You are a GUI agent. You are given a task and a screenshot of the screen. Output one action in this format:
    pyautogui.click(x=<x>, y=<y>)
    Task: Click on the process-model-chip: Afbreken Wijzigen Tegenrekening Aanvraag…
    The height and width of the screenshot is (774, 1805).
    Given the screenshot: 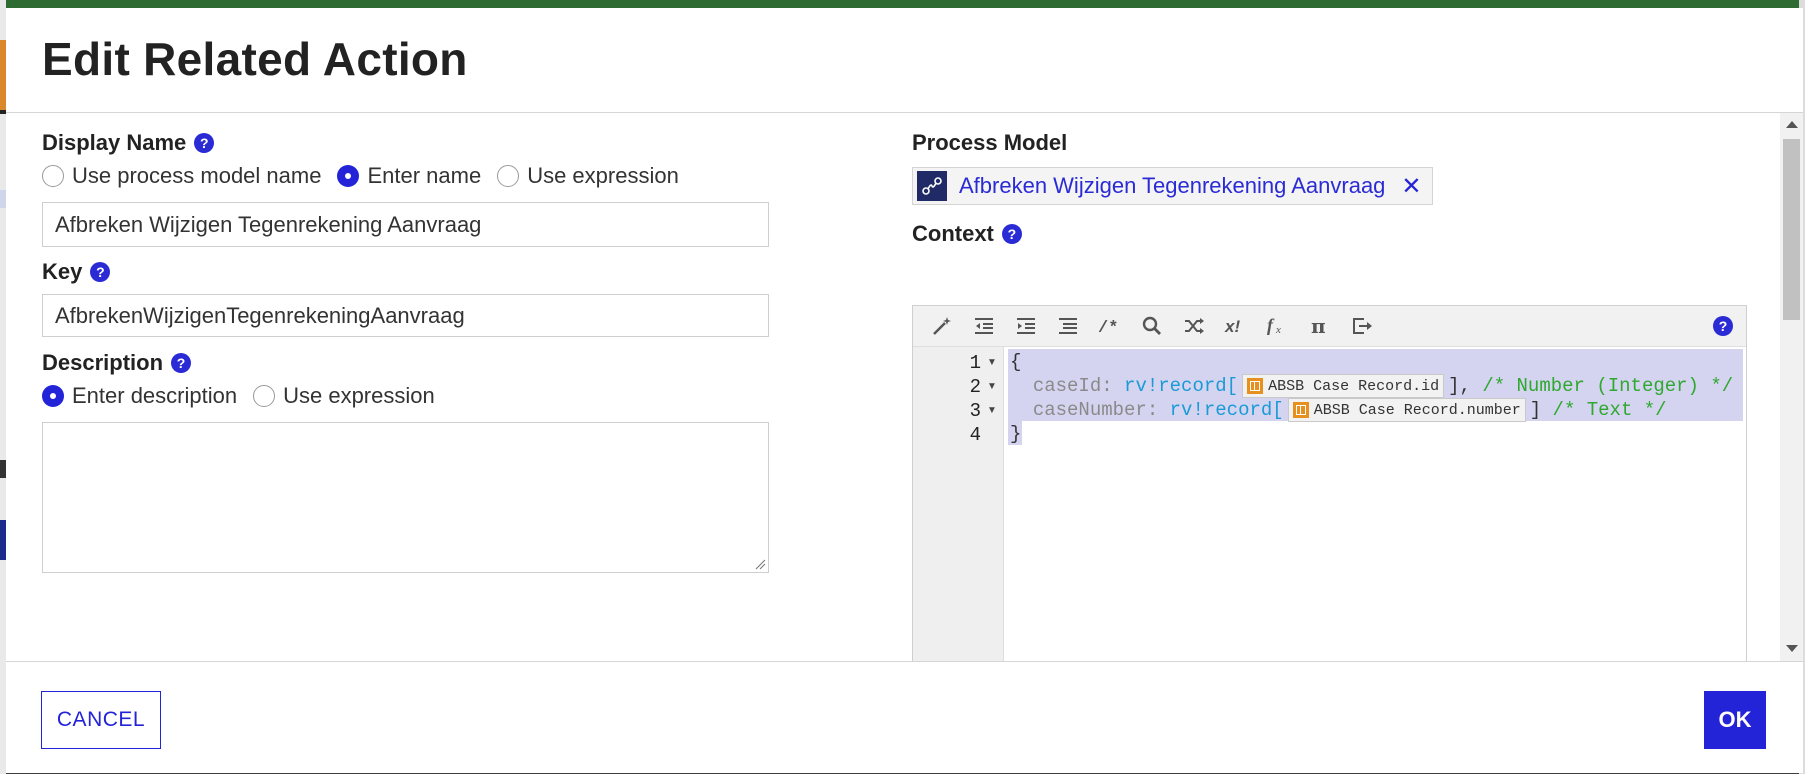 What is the action you would take?
    pyautogui.click(x=1172, y=186)
    